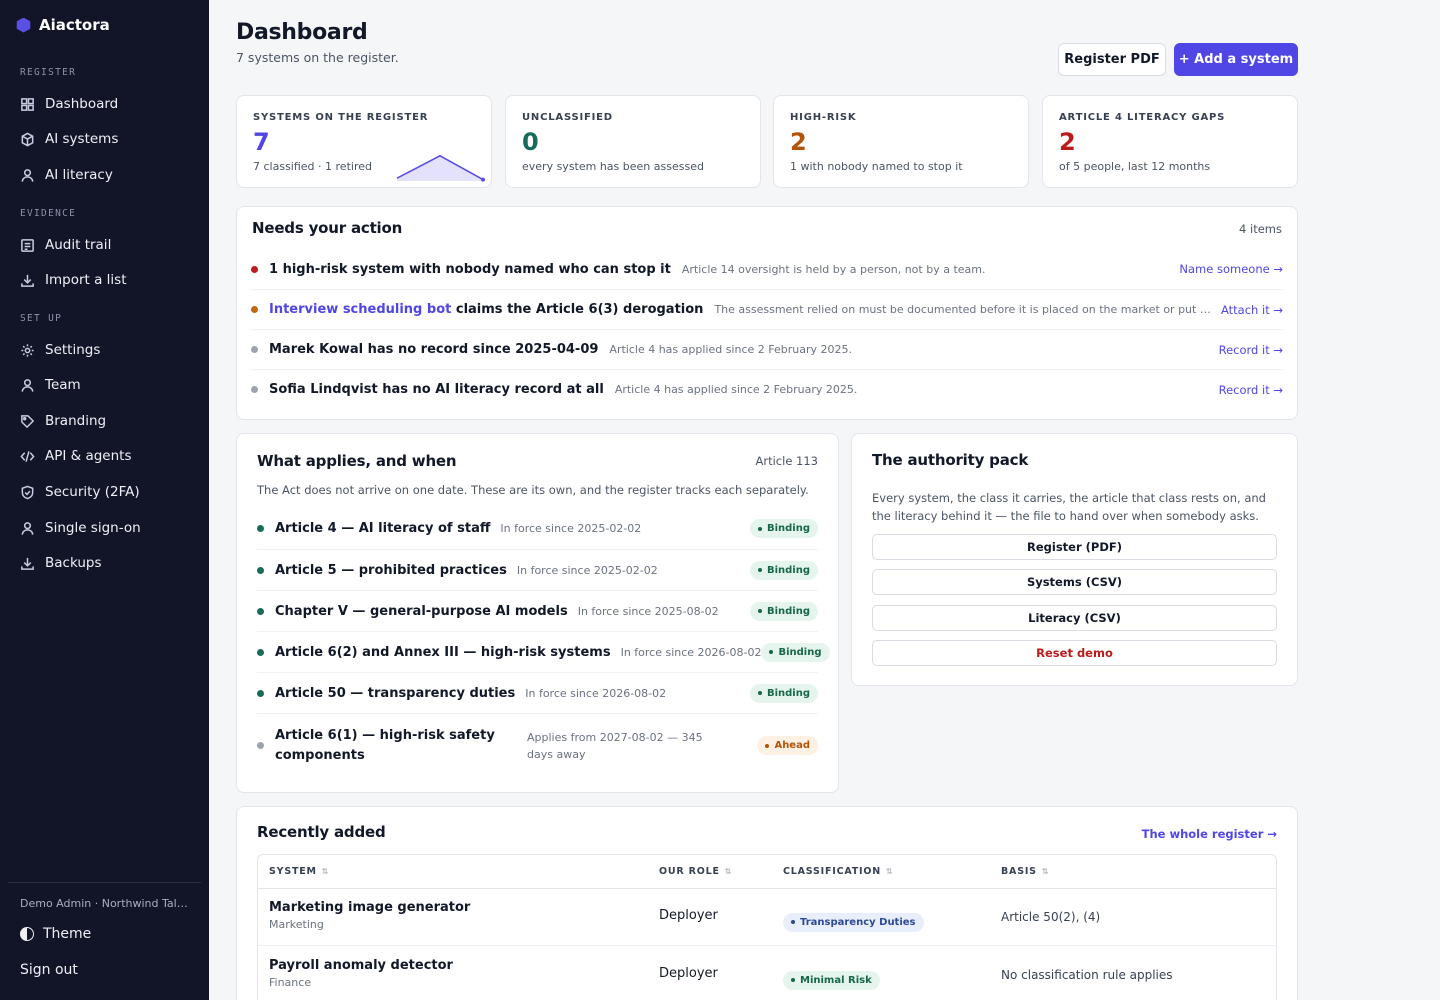 The width and height of the screenshot is (1440, 1000). What do you see at coordinates (832, 871) in the screenshot?
I see `column-label: CLASSIFICATION` at bounding box center [832, 871].